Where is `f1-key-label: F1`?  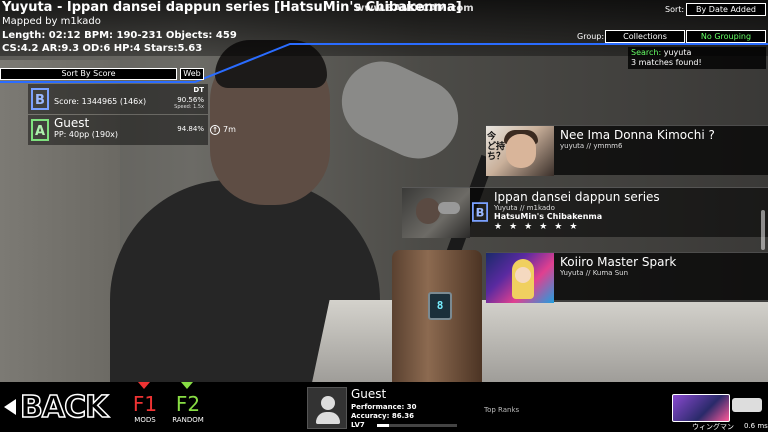 f1-key-label: F1 is located at coordinates (145, 404).